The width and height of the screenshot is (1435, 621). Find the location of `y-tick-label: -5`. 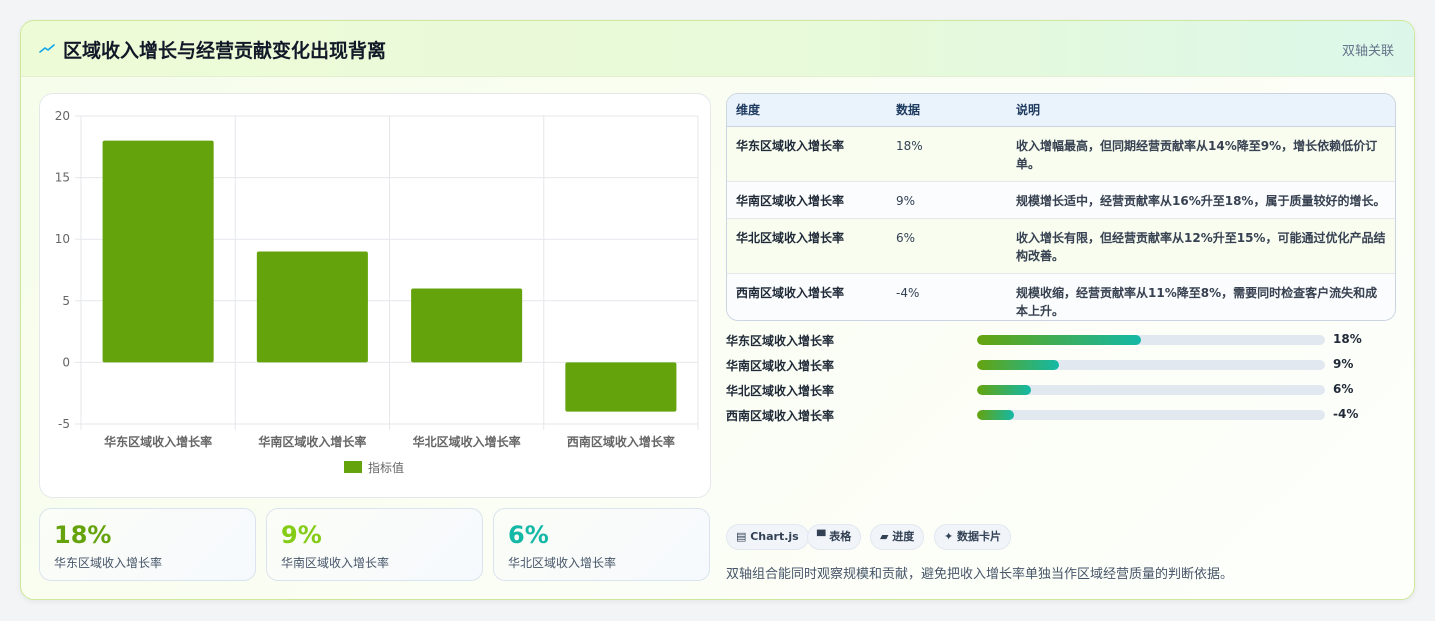

y-tick-label: -5 is located at coordinates (64, 424).